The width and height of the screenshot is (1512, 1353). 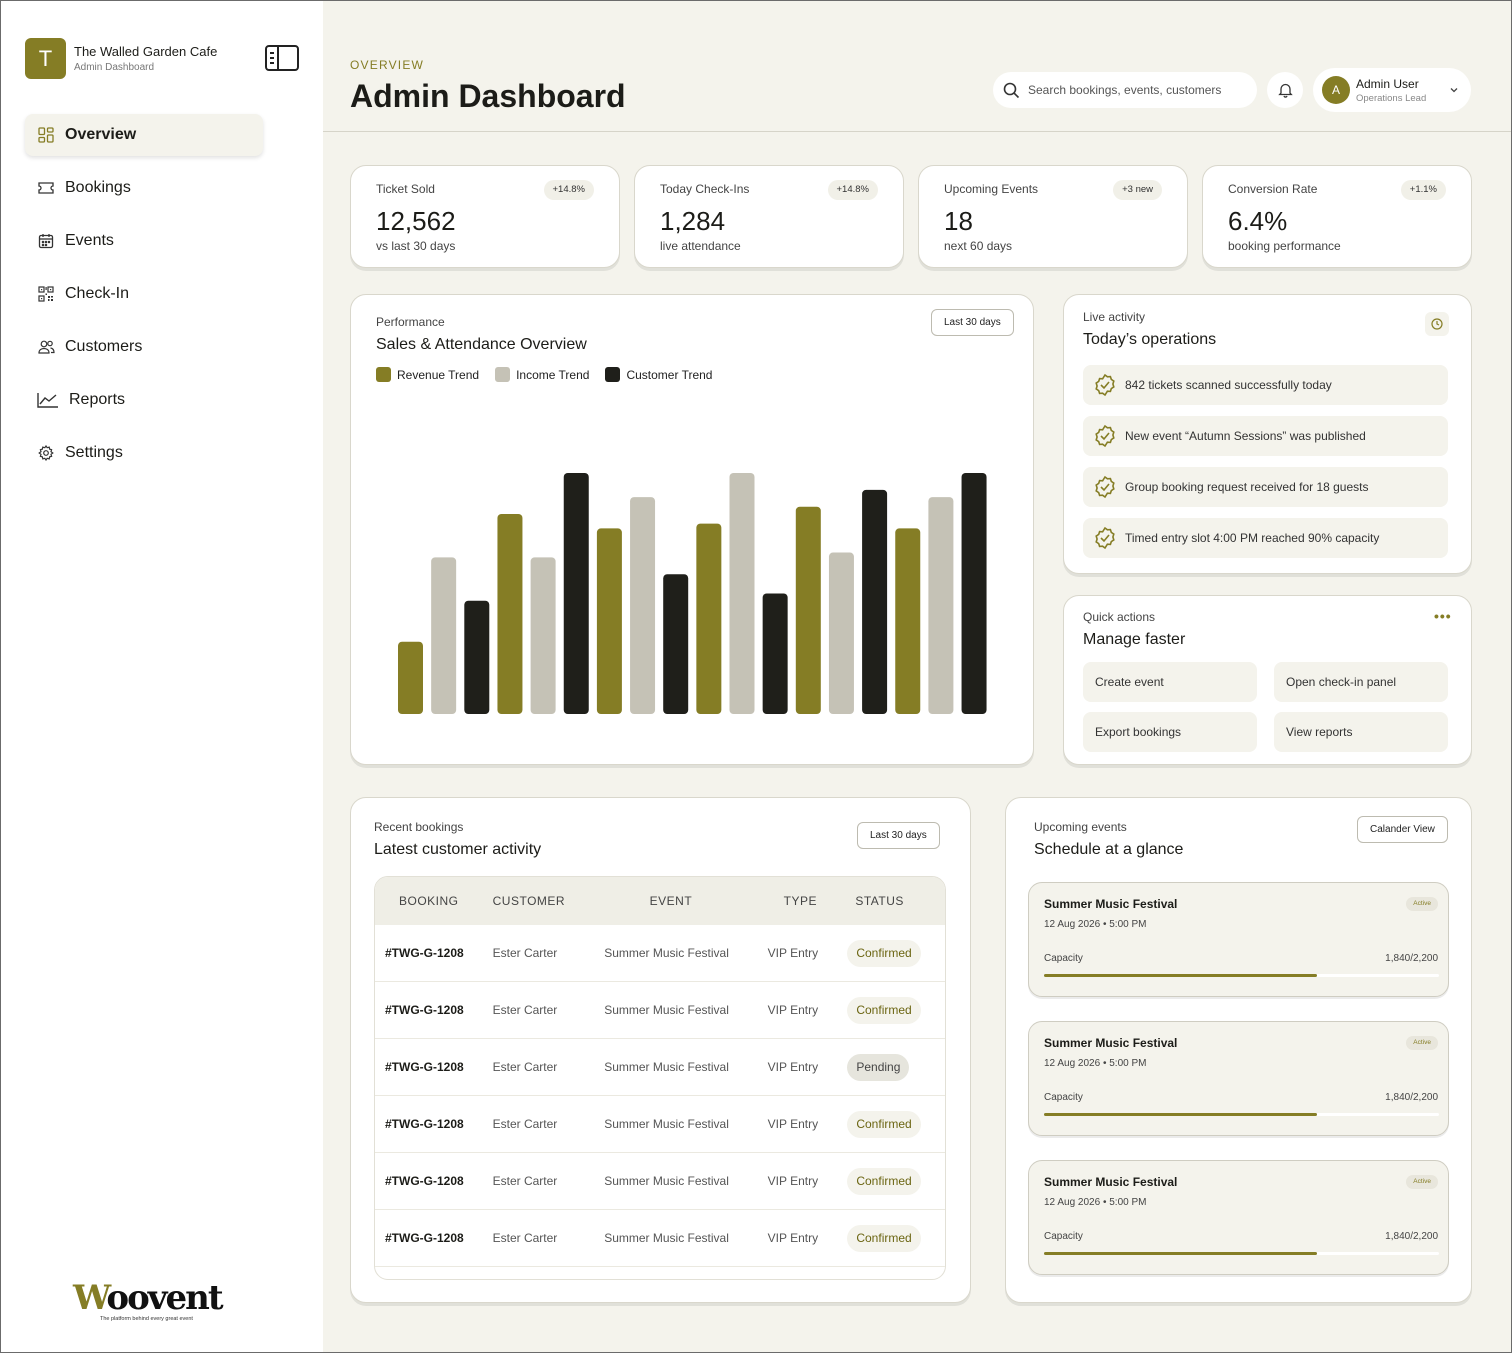 I want to click on search-input, so click(x=1138, y=90).